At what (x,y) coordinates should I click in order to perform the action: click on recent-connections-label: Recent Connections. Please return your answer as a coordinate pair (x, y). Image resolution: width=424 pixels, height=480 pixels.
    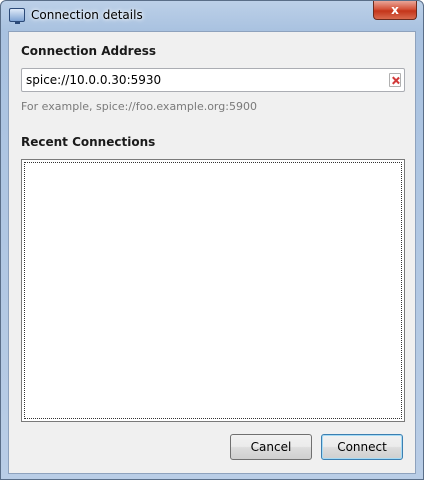
    Looking at the image, I should click on (88, 142).